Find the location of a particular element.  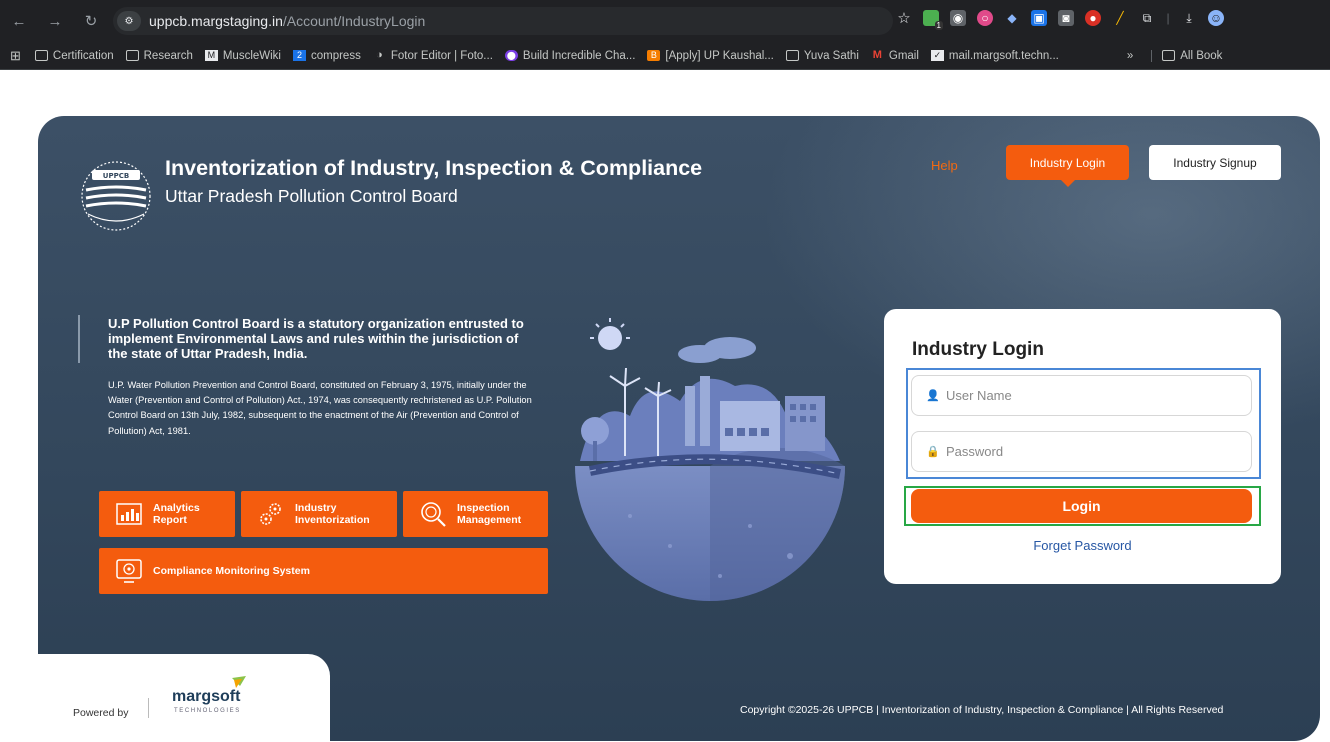

bookmarks-overflow: » is located at coordinates (1130, 56).